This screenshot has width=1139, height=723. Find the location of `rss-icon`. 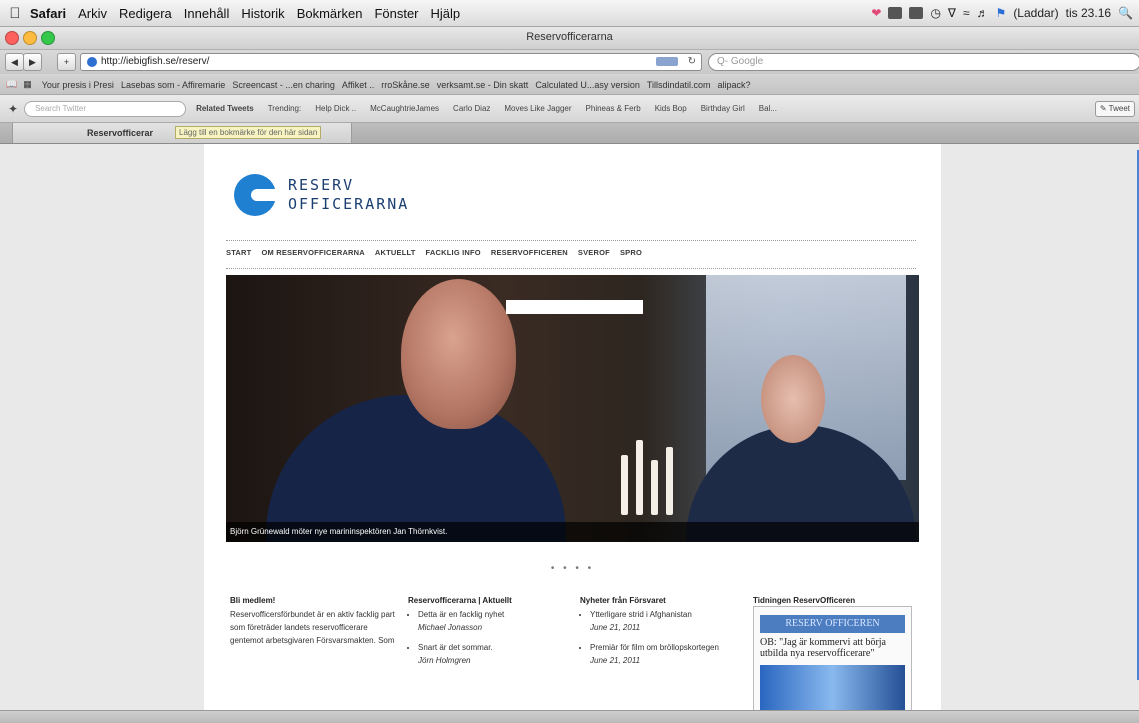

rss-icon is located at coordinates (667, 61).